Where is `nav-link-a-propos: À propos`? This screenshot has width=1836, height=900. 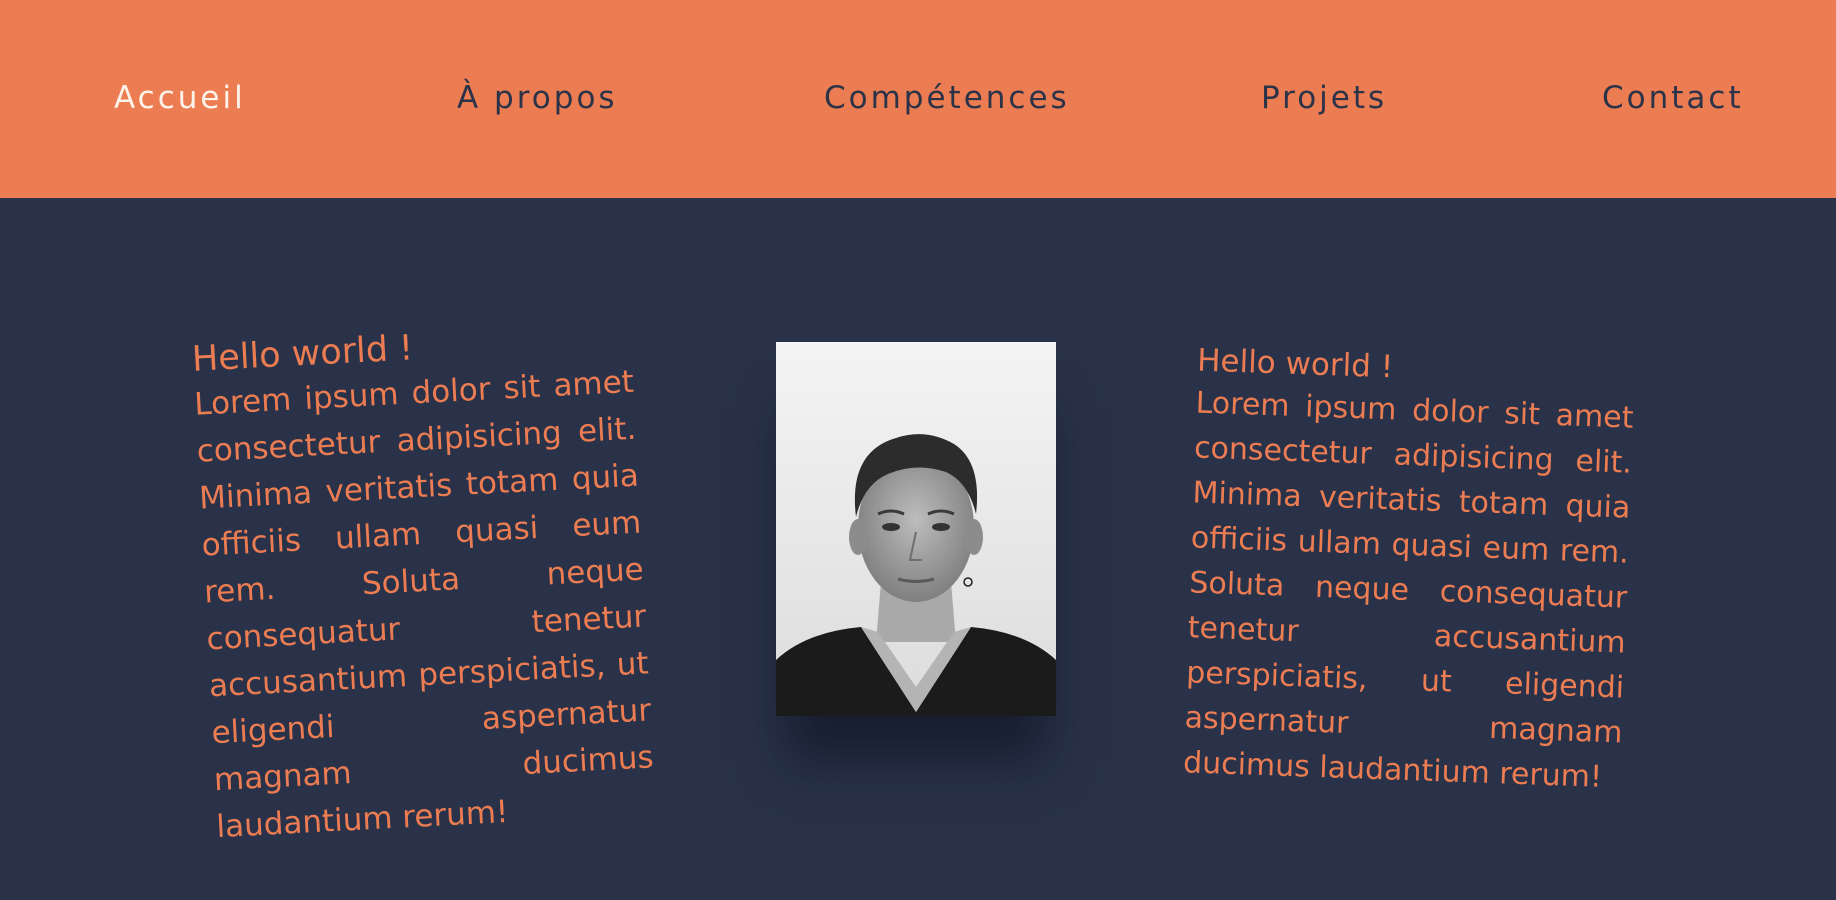 nav-link-a-propos: À propos is located at coordinates (537, 98).